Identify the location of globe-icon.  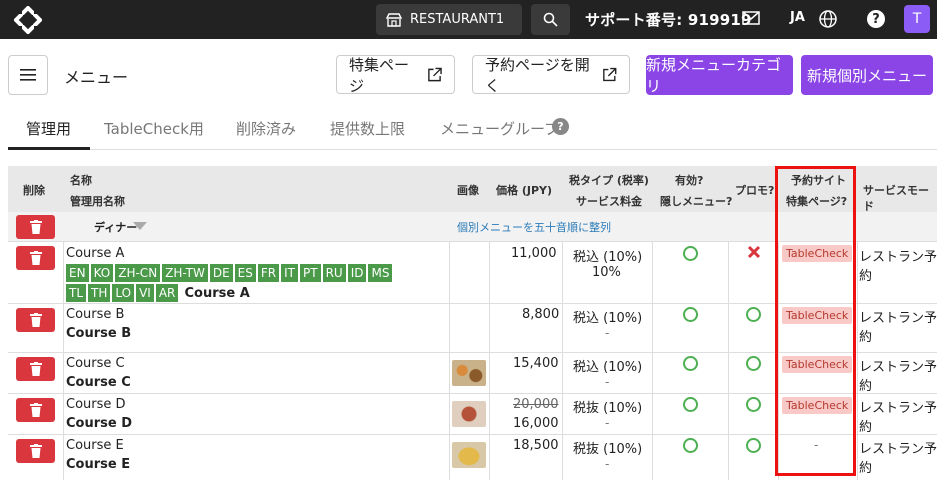
(828, 19).